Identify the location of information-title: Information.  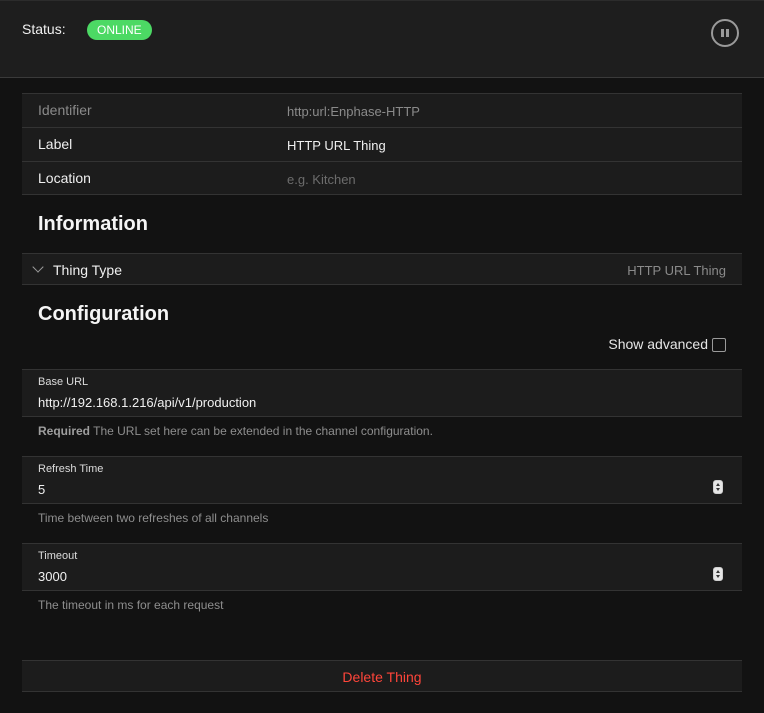
(93, 224).